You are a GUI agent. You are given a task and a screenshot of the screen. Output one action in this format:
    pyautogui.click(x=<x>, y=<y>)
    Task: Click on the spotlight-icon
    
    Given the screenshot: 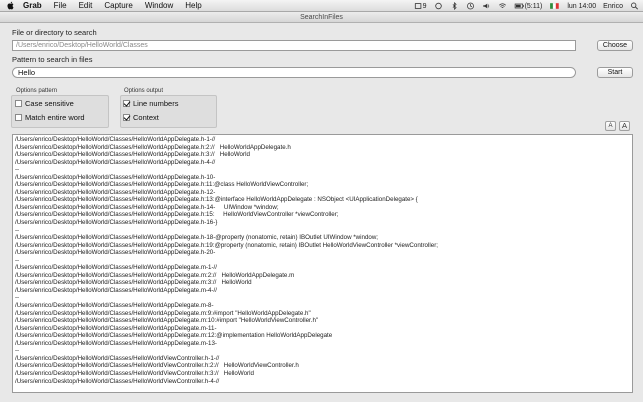 What is the action you would take?
    pyautogui.click(x=634, y=6)
    